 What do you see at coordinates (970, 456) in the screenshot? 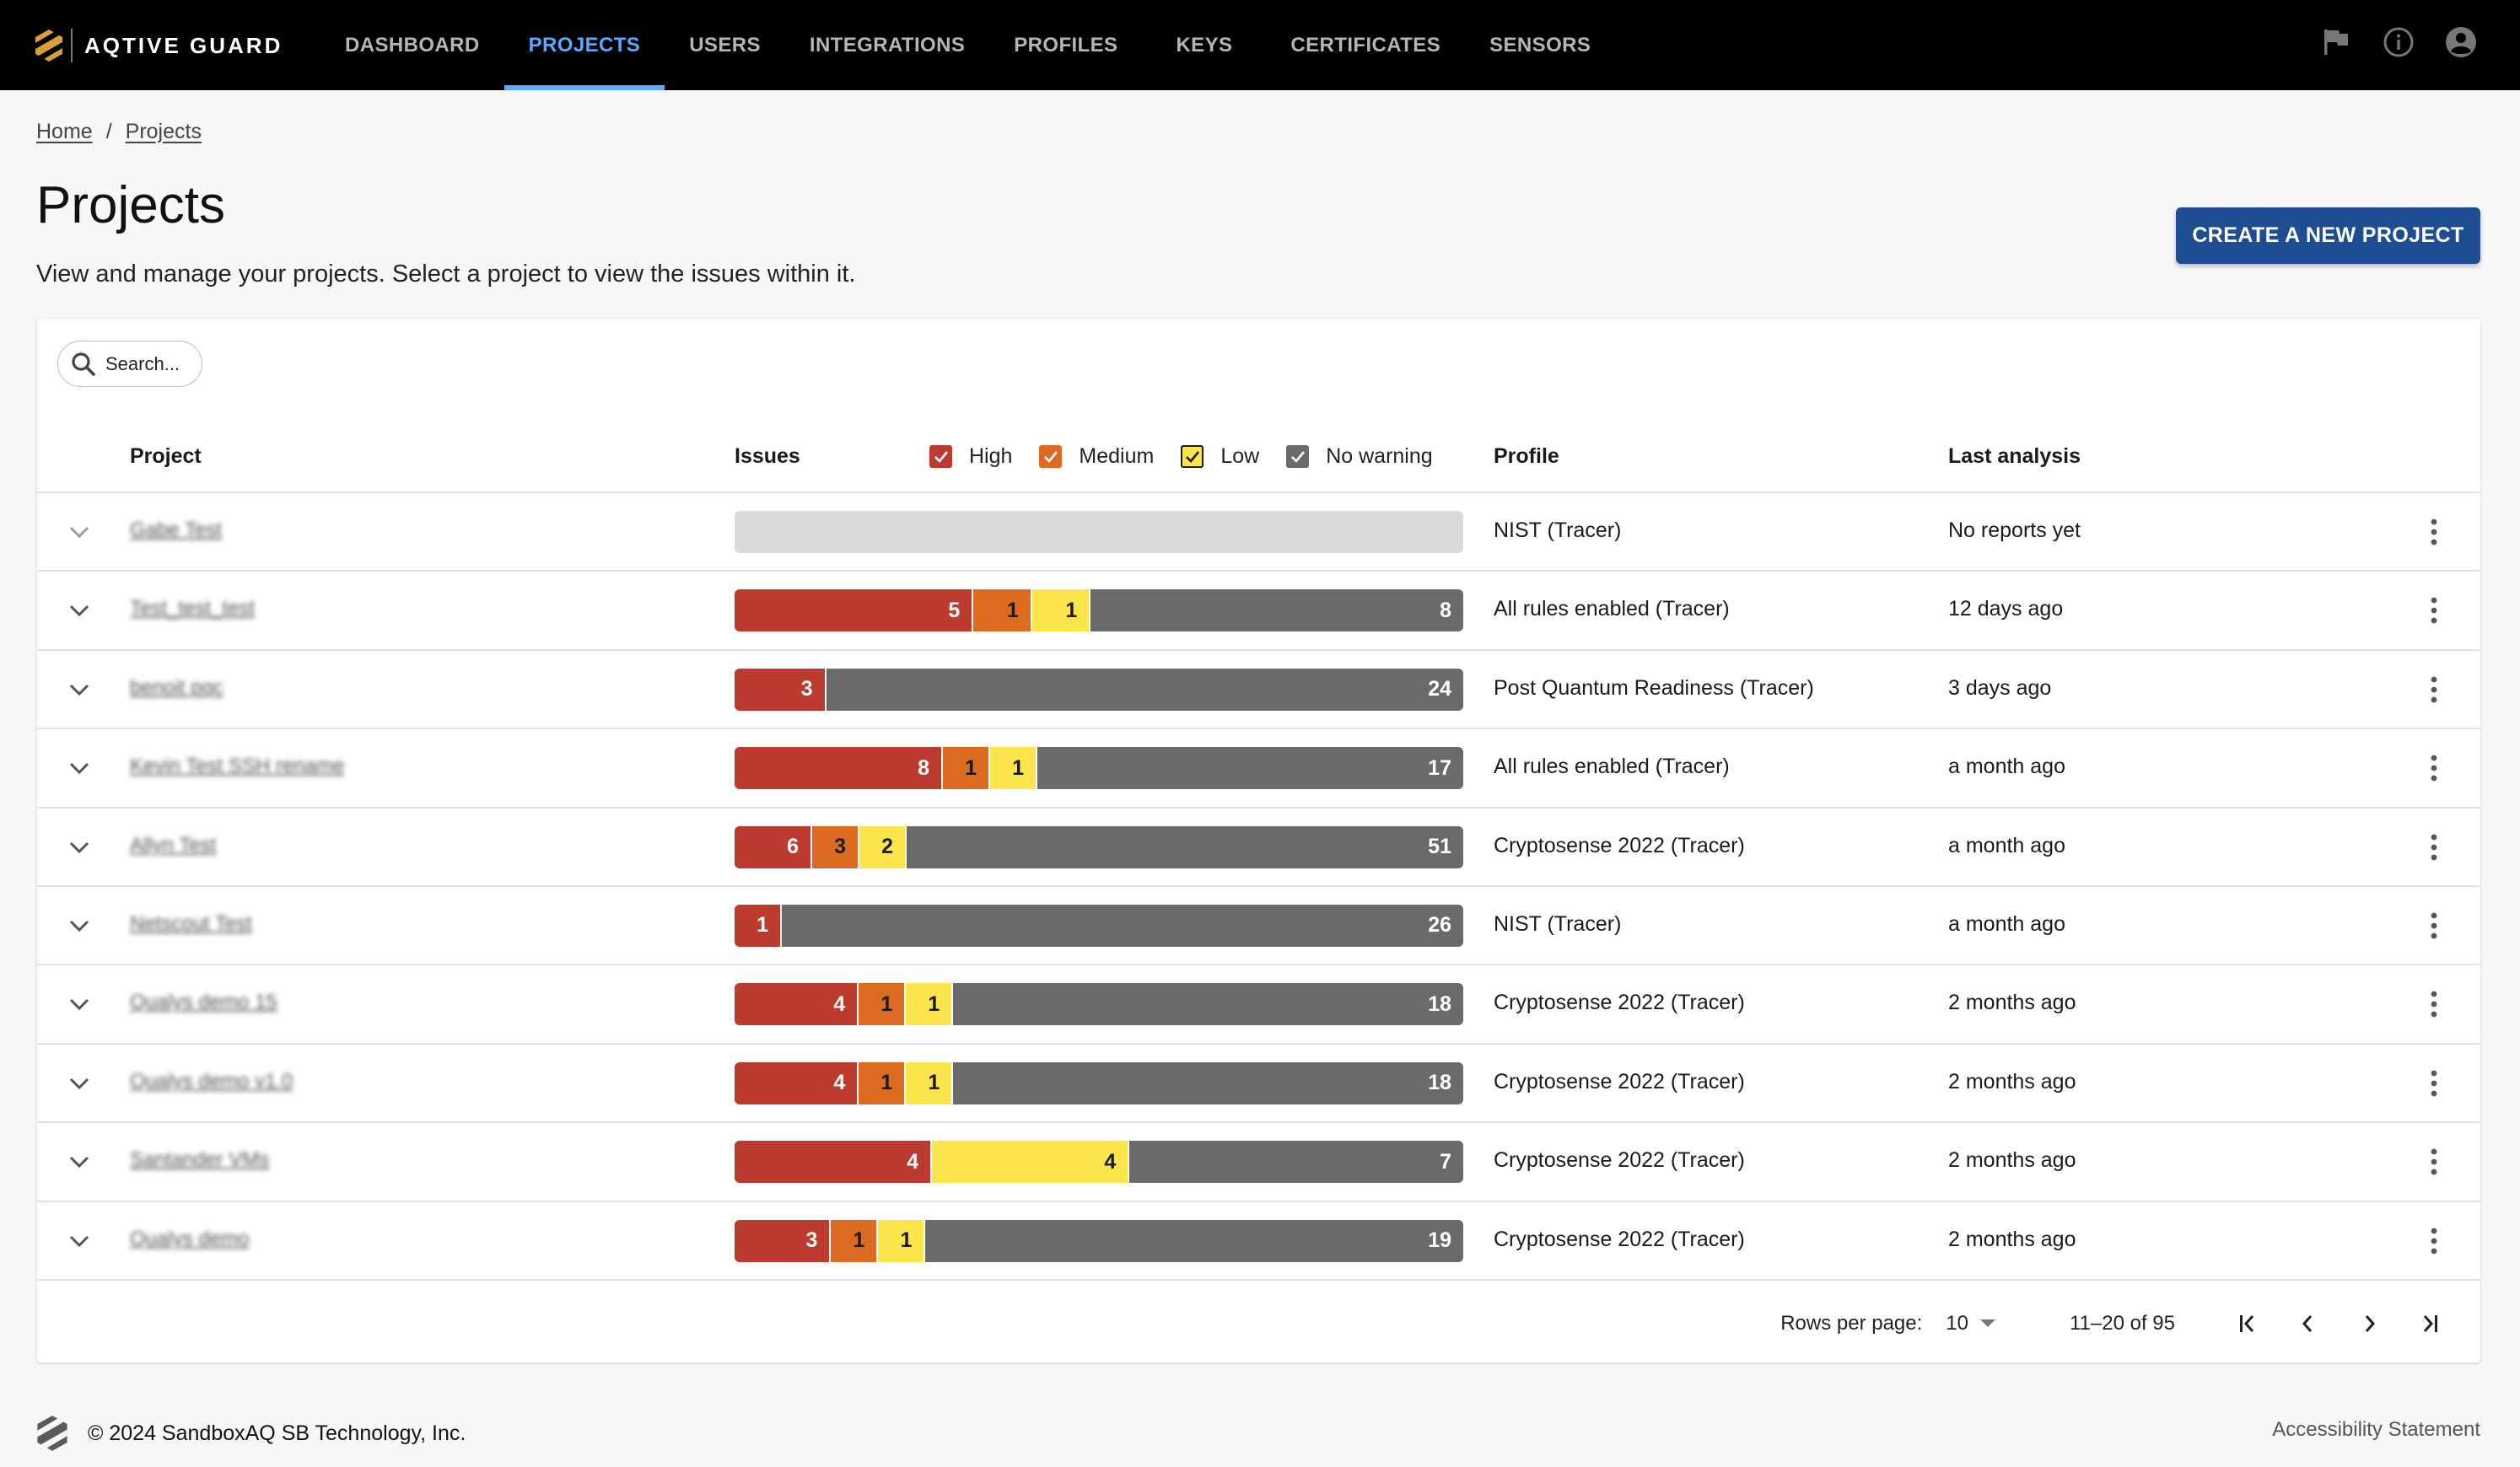
I see `legend-high-toggle: High` at bounding box center [970, 456].